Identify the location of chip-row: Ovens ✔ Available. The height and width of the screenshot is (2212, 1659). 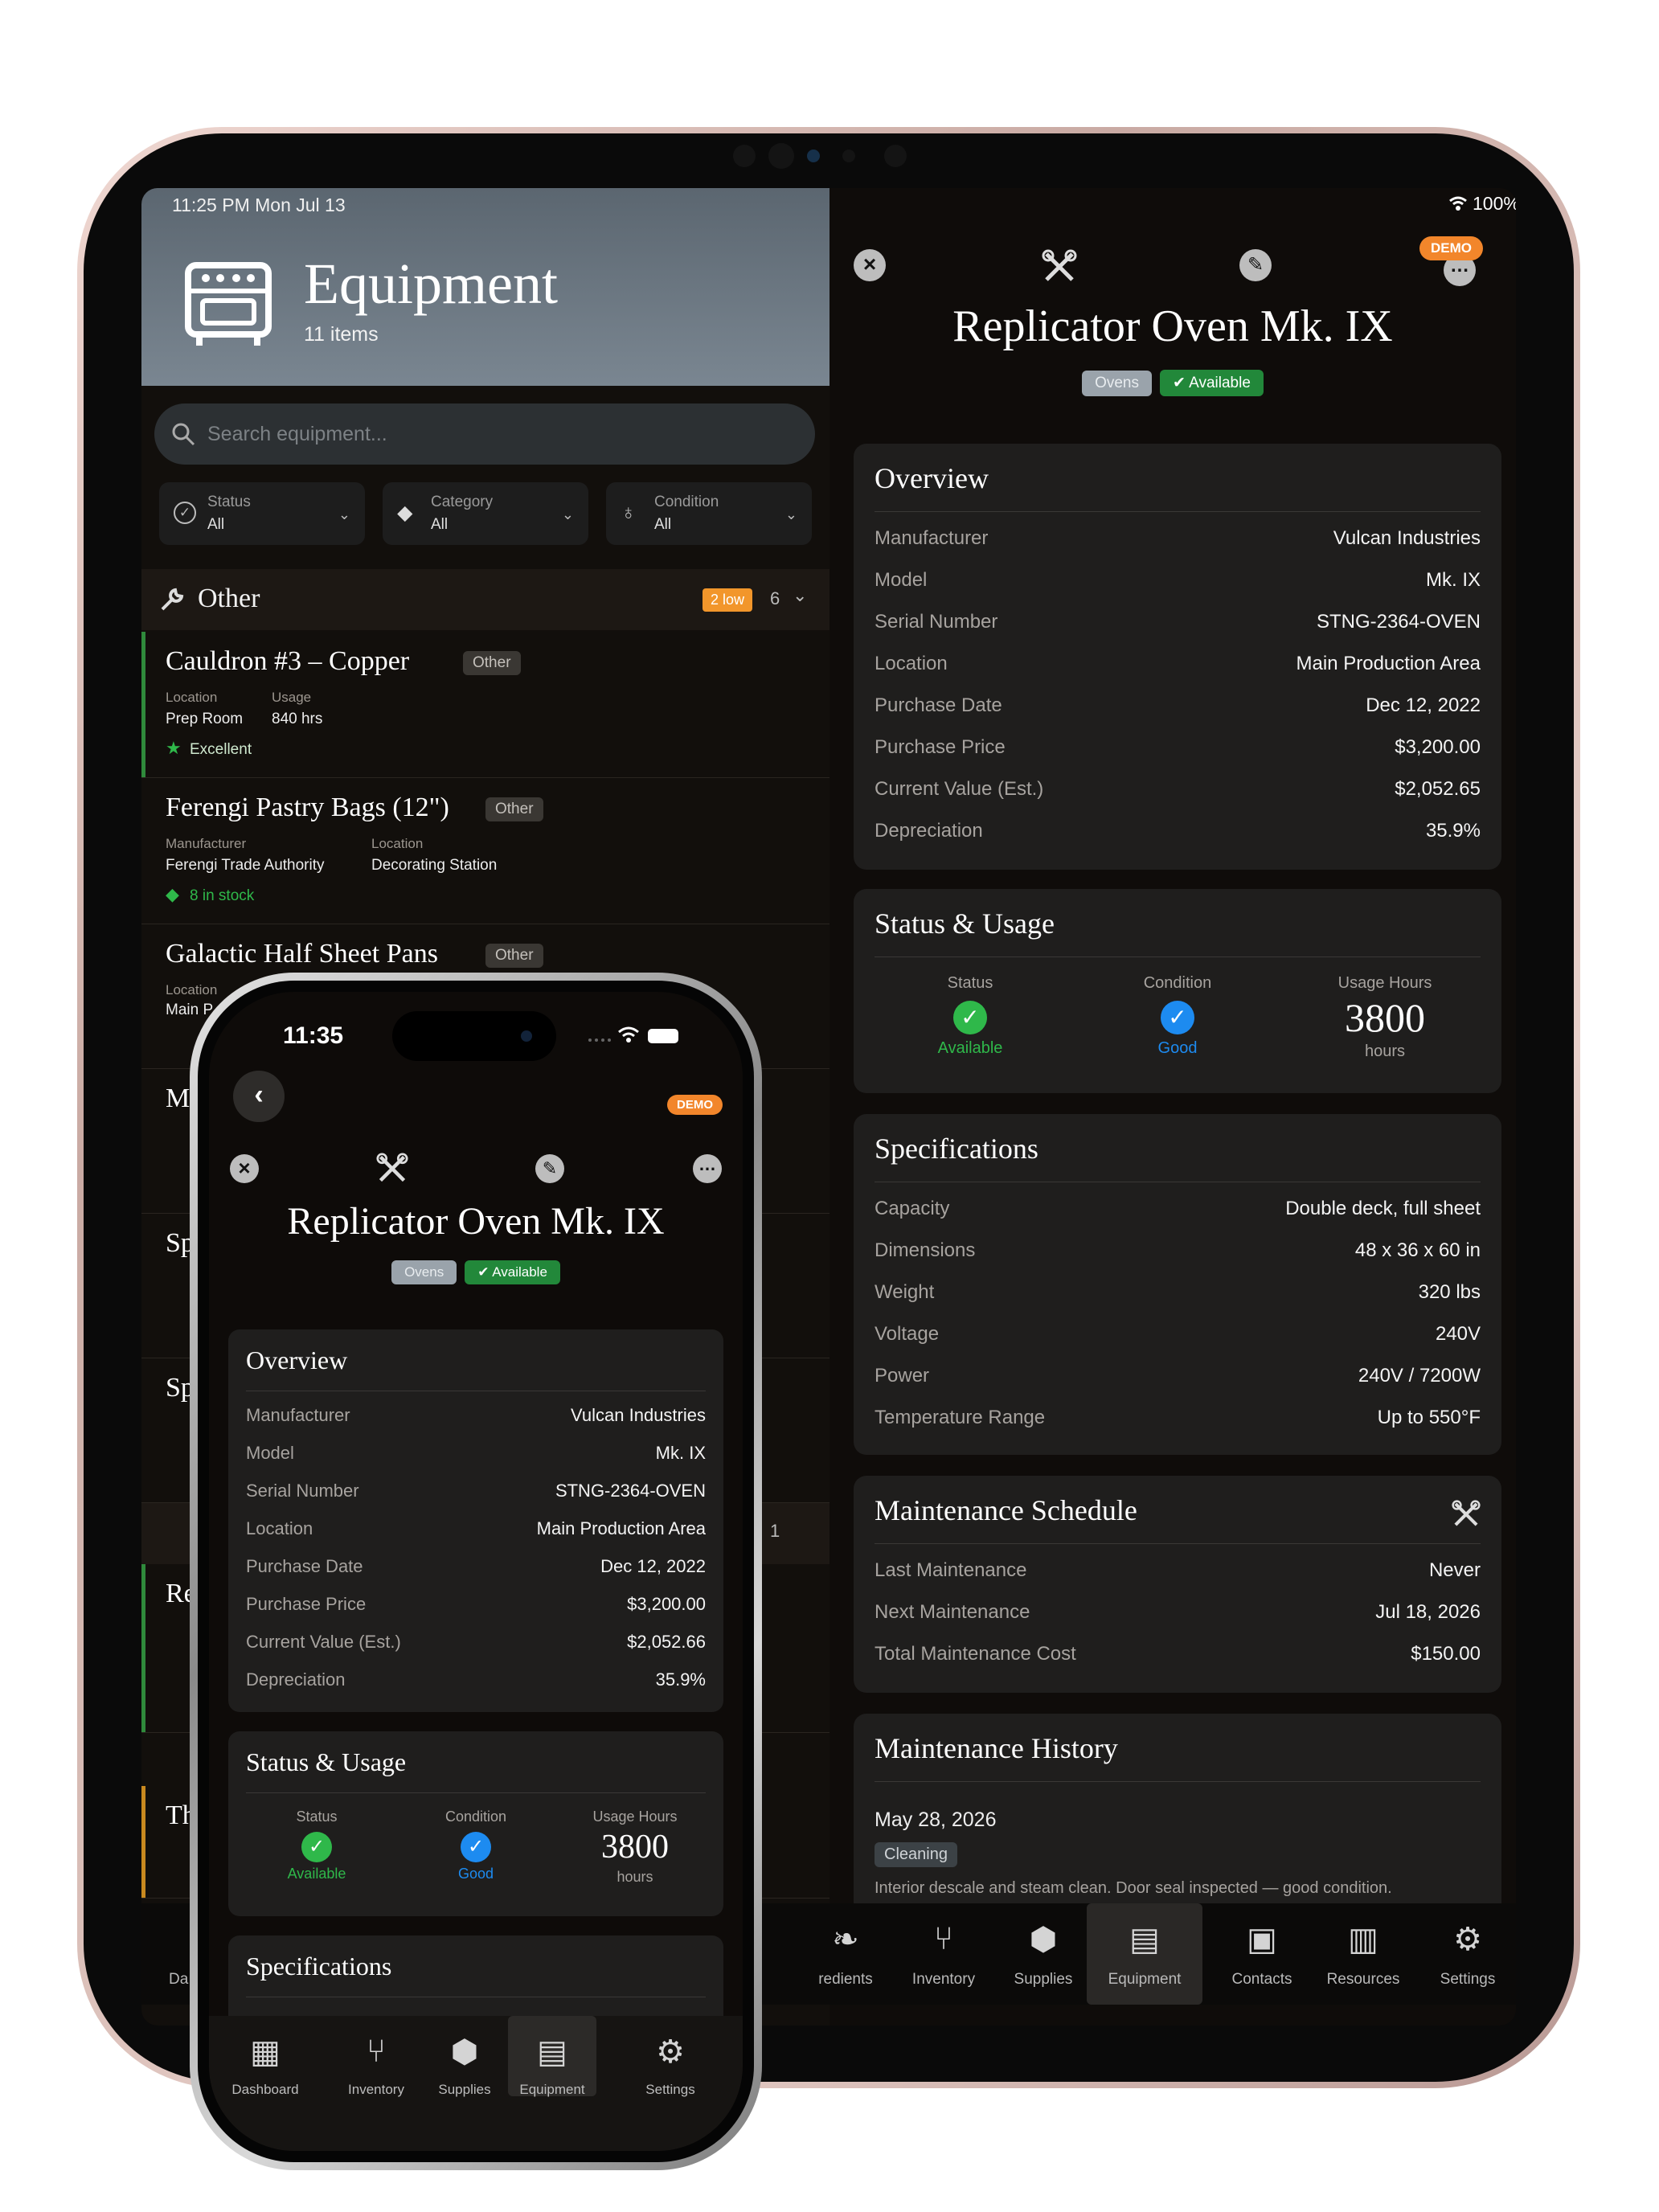
(1173, 383).